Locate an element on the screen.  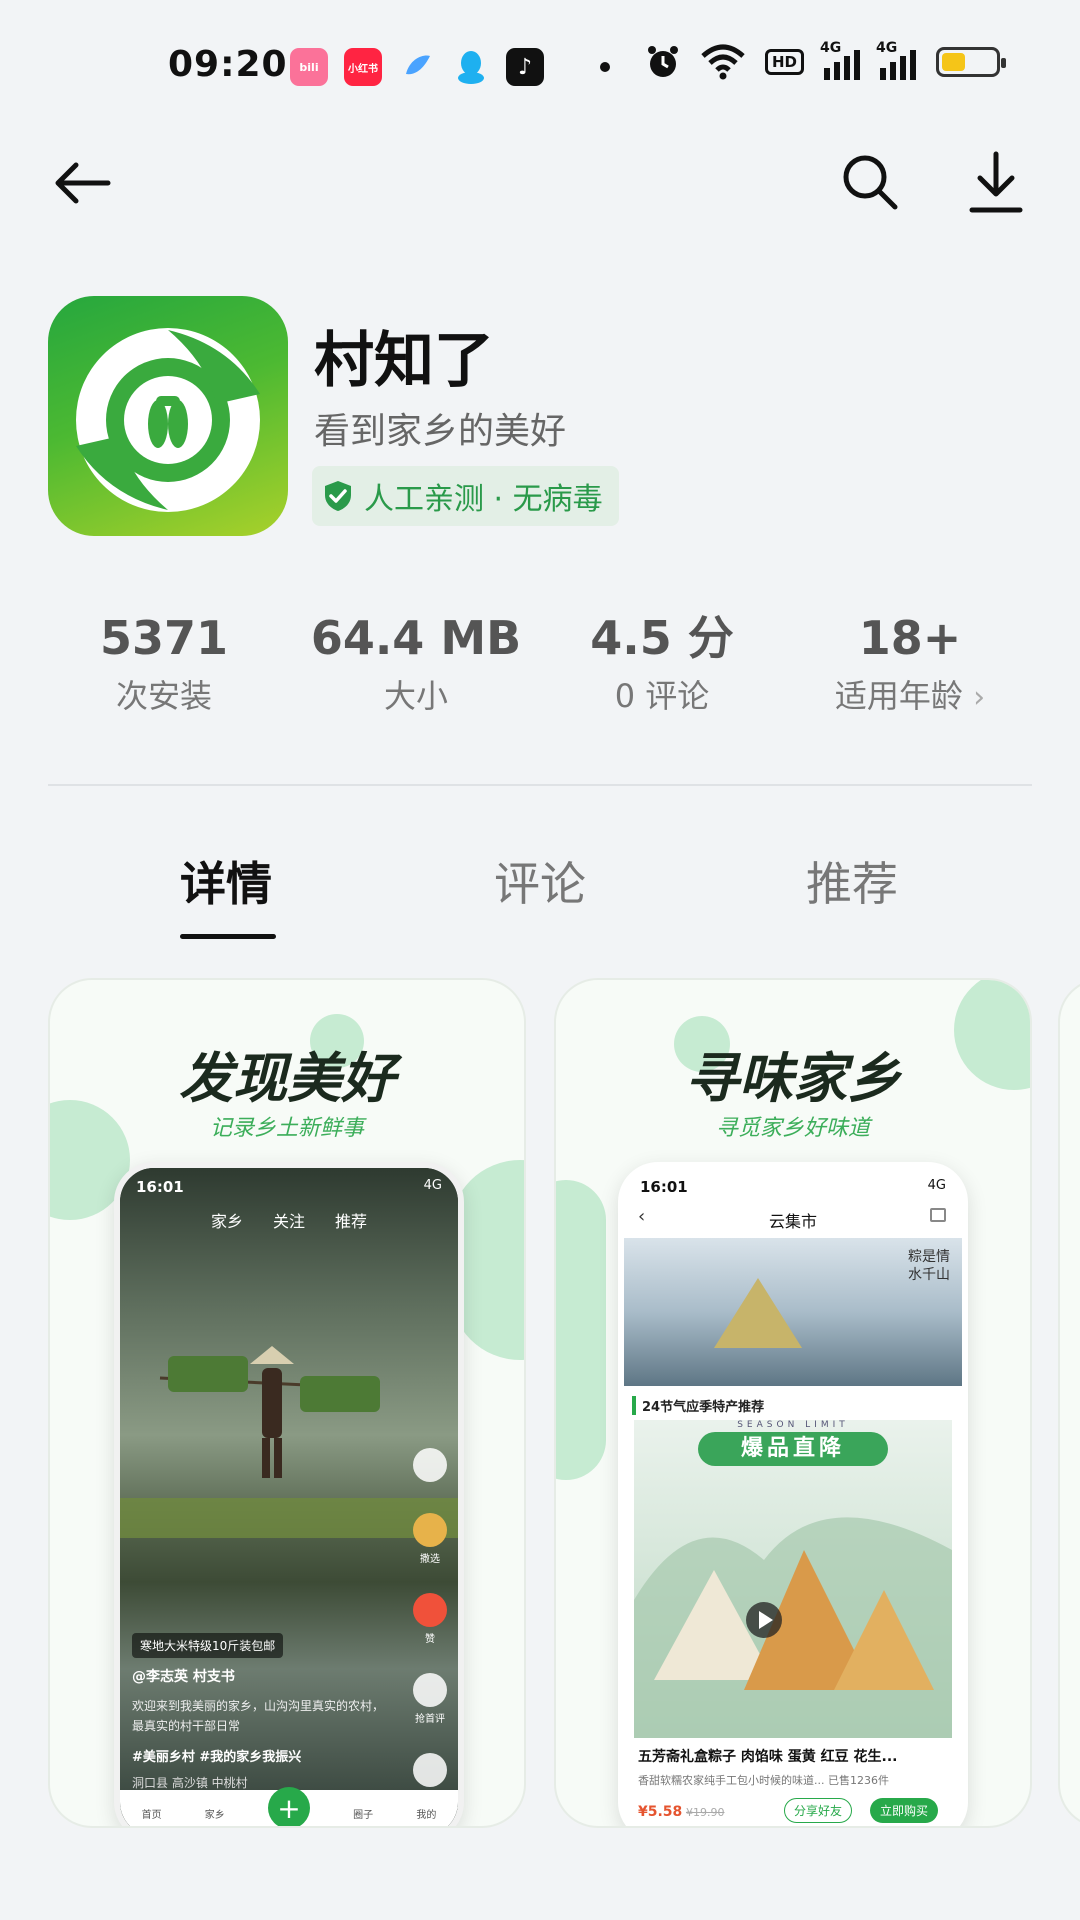
stat-rating-value: 4.5 分 is located at coordinates (662, 638).